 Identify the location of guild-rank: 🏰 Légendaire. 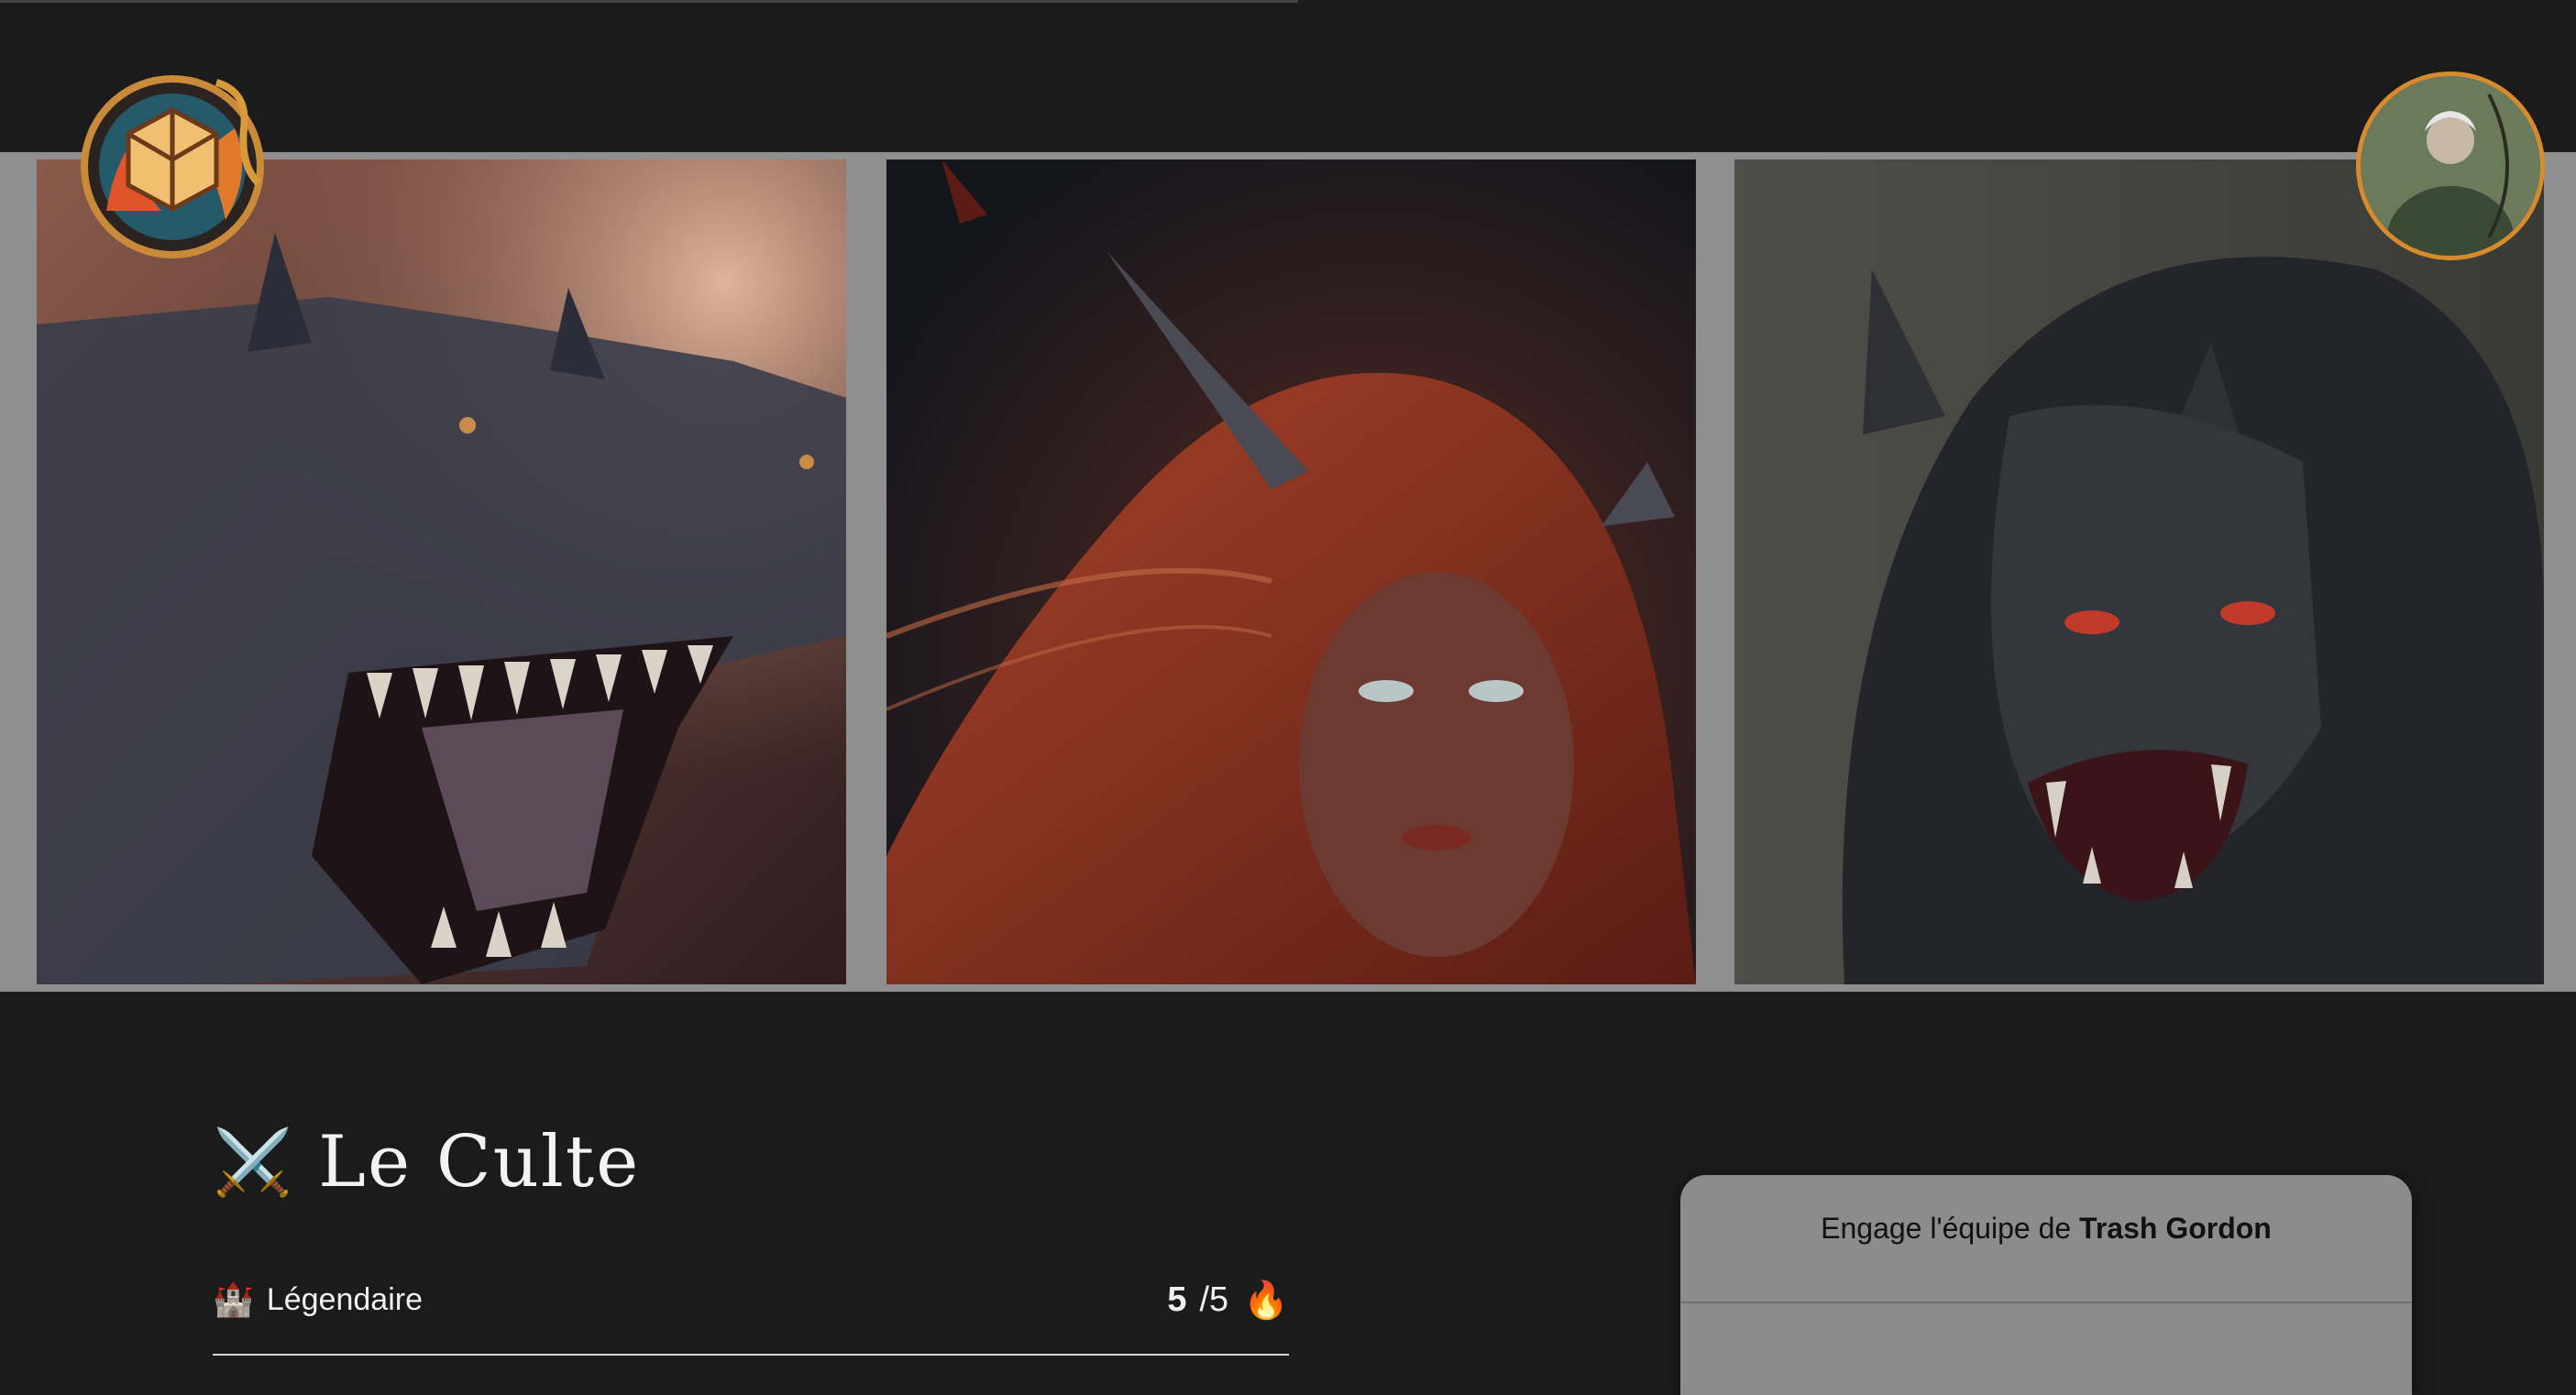
(318, 1299).